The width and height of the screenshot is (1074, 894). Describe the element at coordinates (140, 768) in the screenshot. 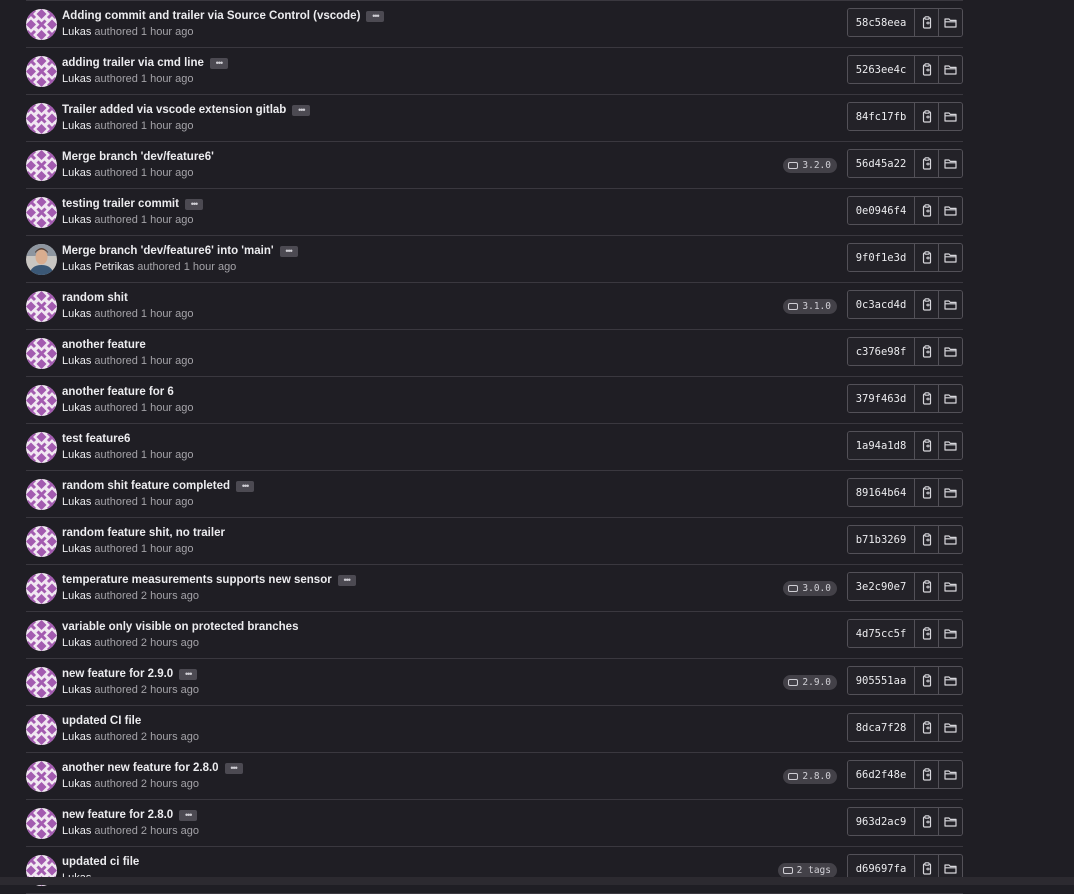

I see `commit-title-link: another new feature for 2.8.0` at that location.